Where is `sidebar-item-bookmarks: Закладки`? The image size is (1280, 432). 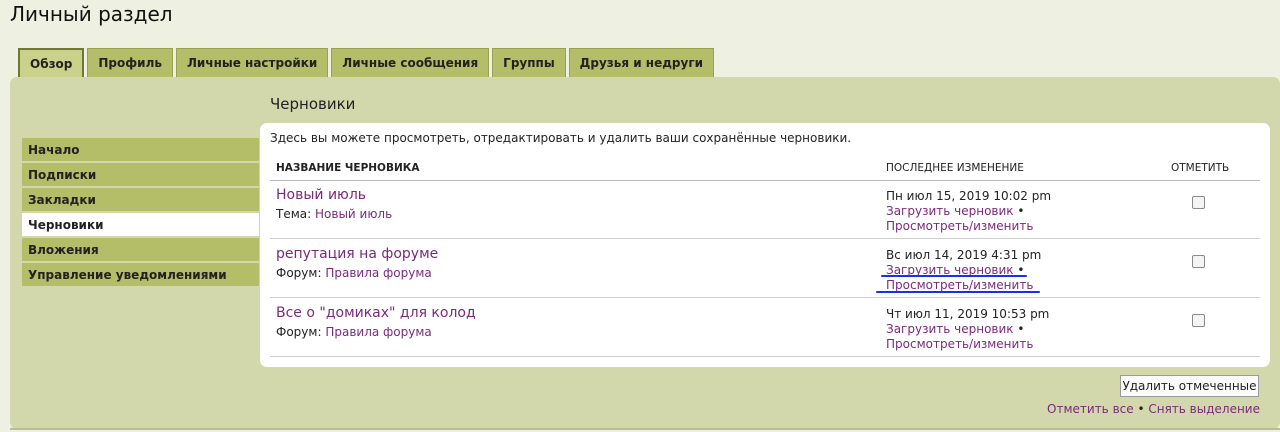
sidebar-item-bookmarks: Закладки is located at coordinates (140, 199).